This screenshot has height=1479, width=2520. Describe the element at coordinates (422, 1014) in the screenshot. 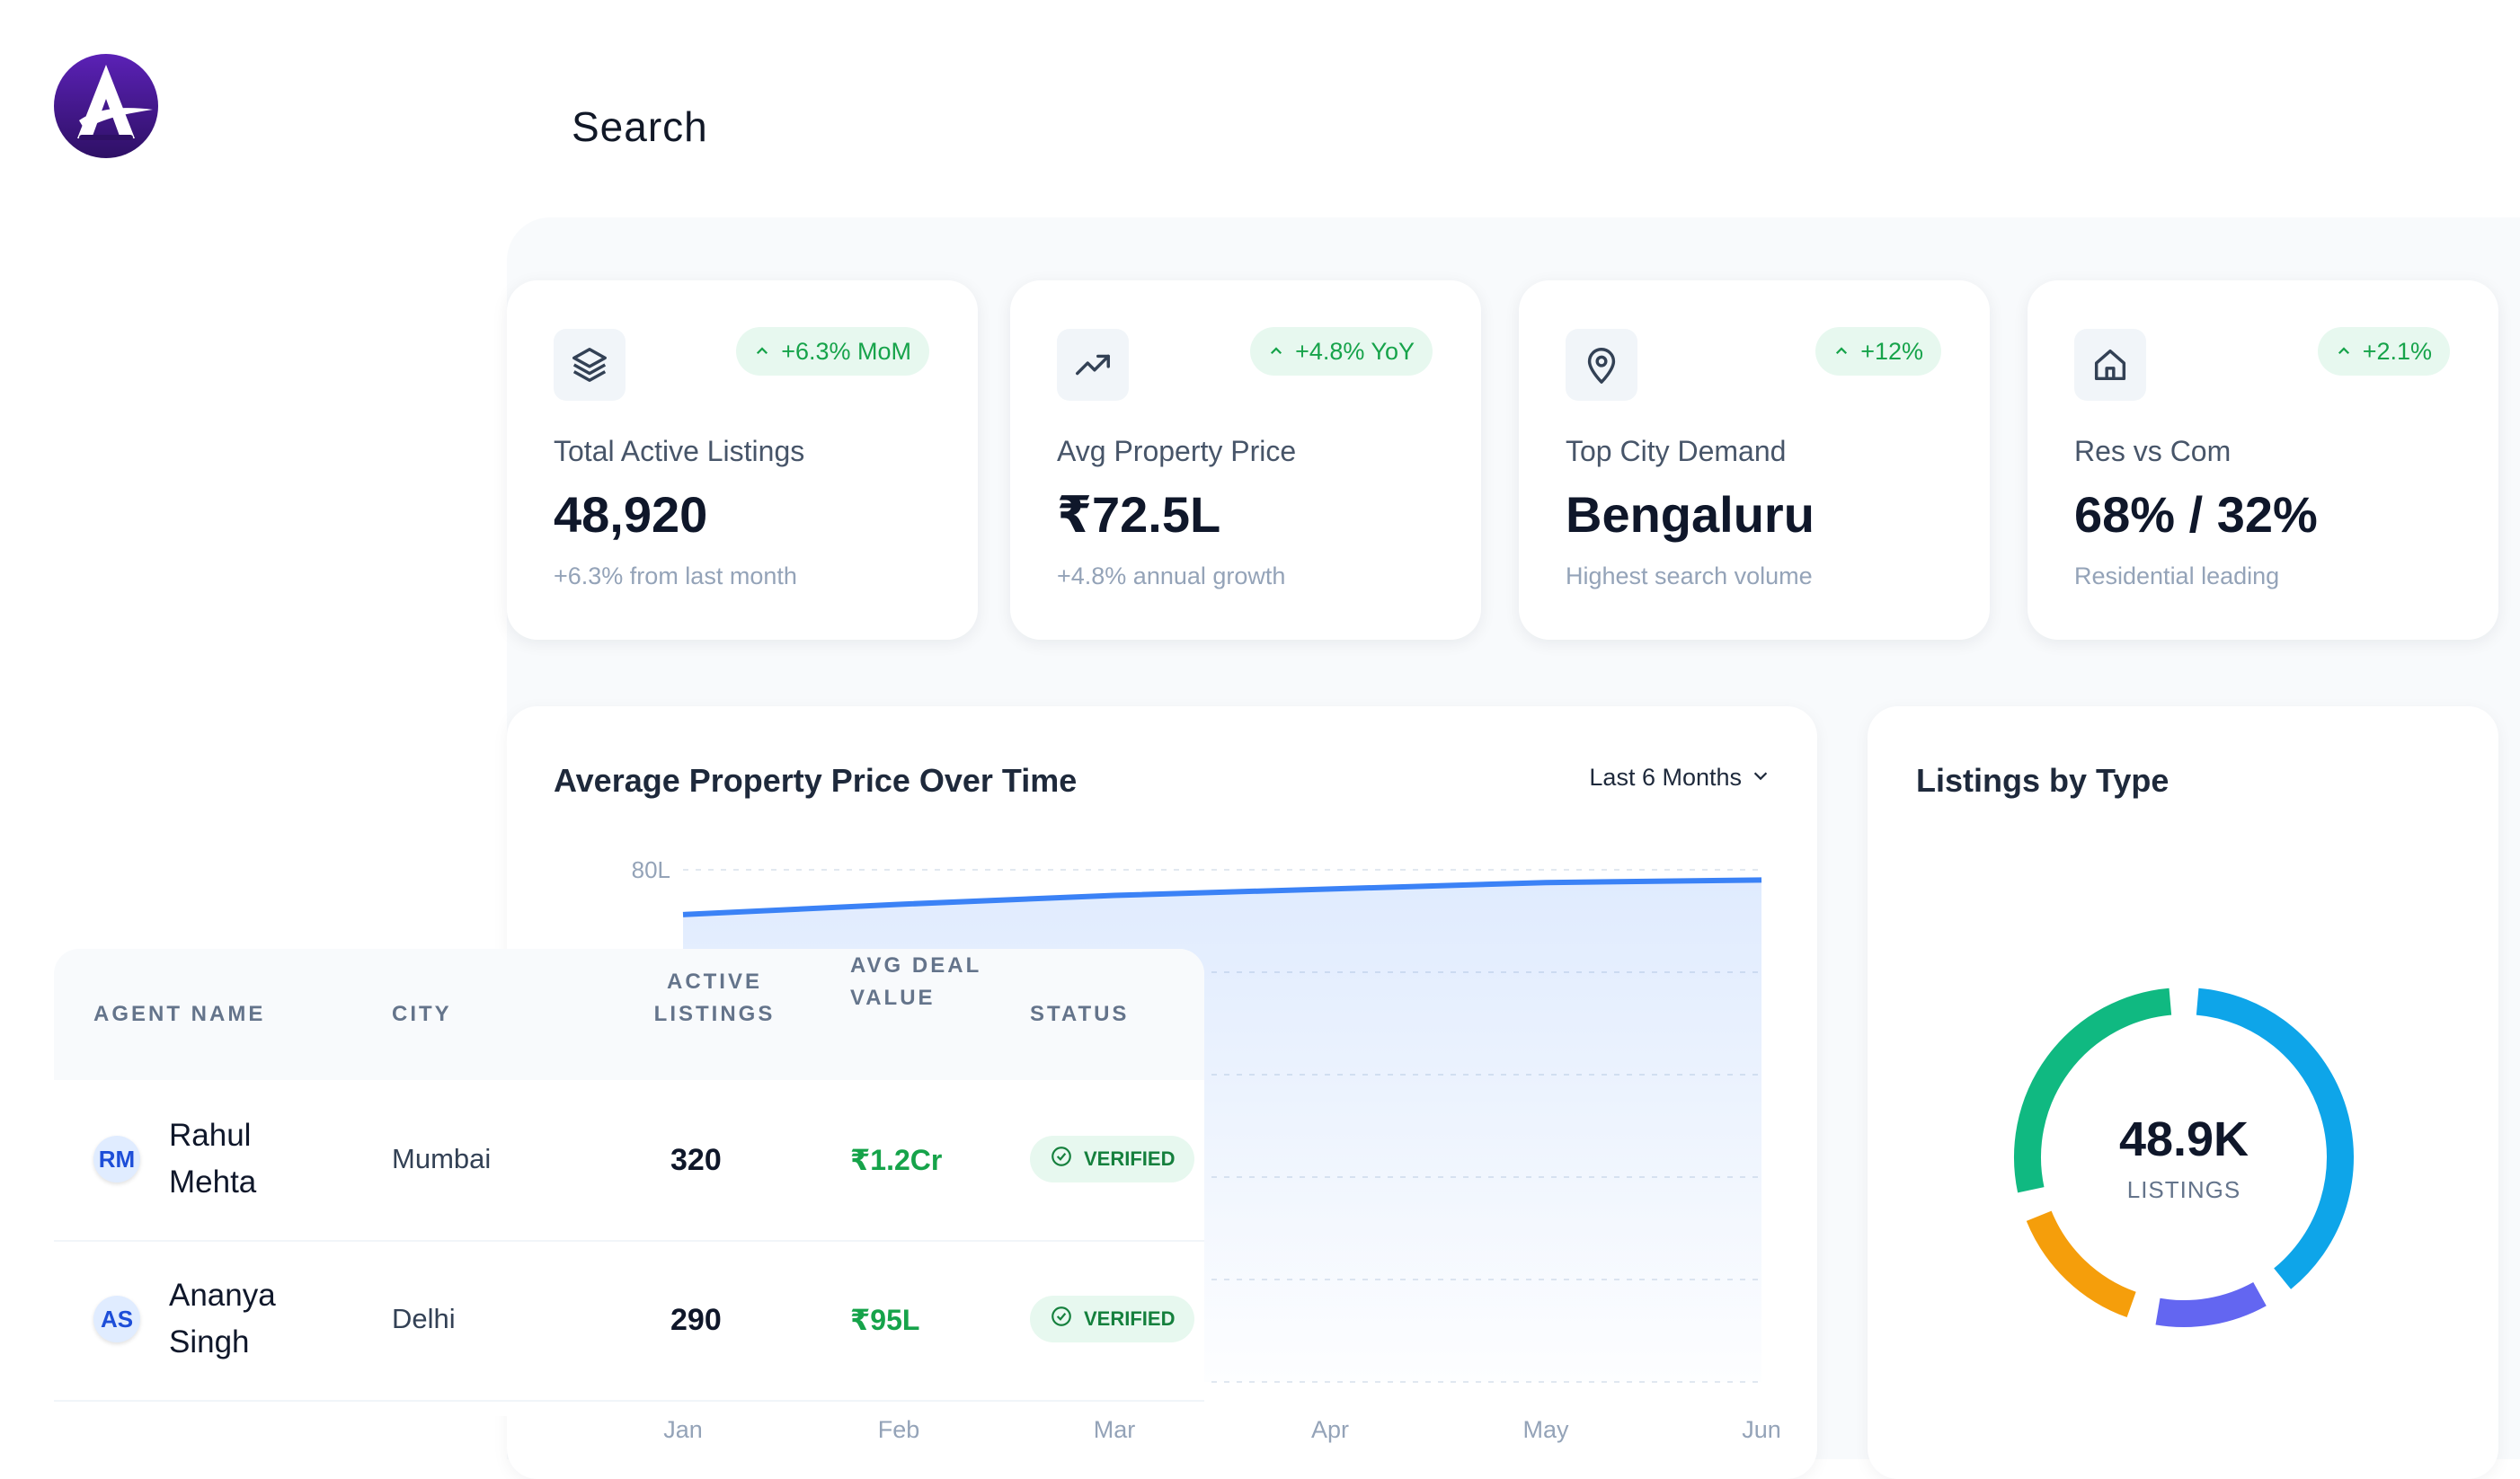

I see `column-header-city: CITY` at that location.